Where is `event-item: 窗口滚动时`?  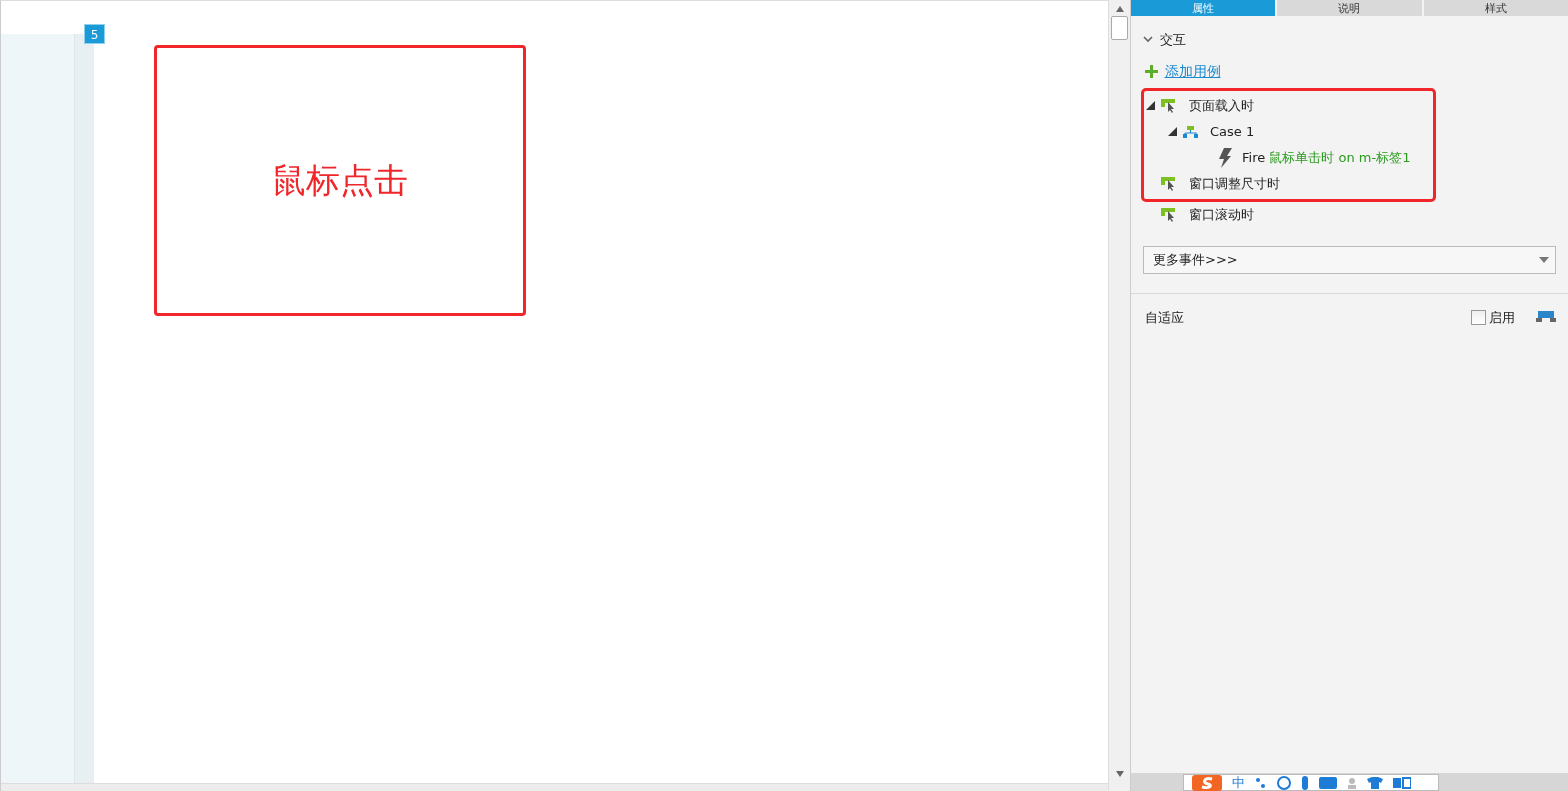
event-item: 窗口滚动时 is located at coordinates (1221, 214).